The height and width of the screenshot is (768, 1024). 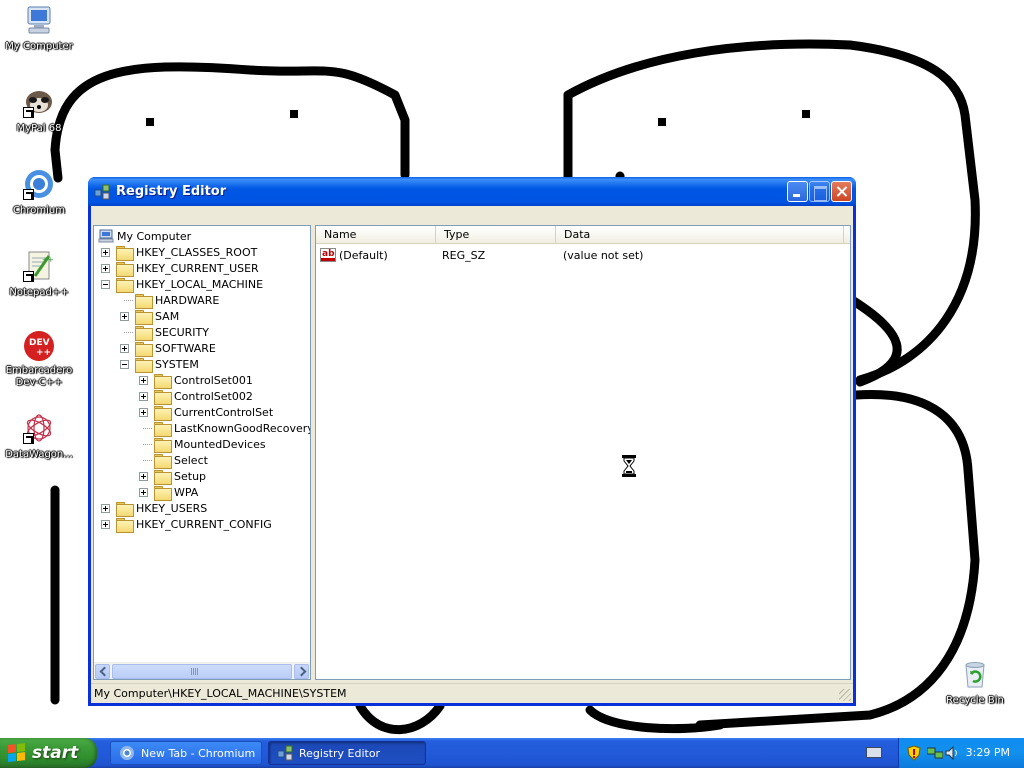 I want to click on registry-editor-icon, so click(x=102, y=192).